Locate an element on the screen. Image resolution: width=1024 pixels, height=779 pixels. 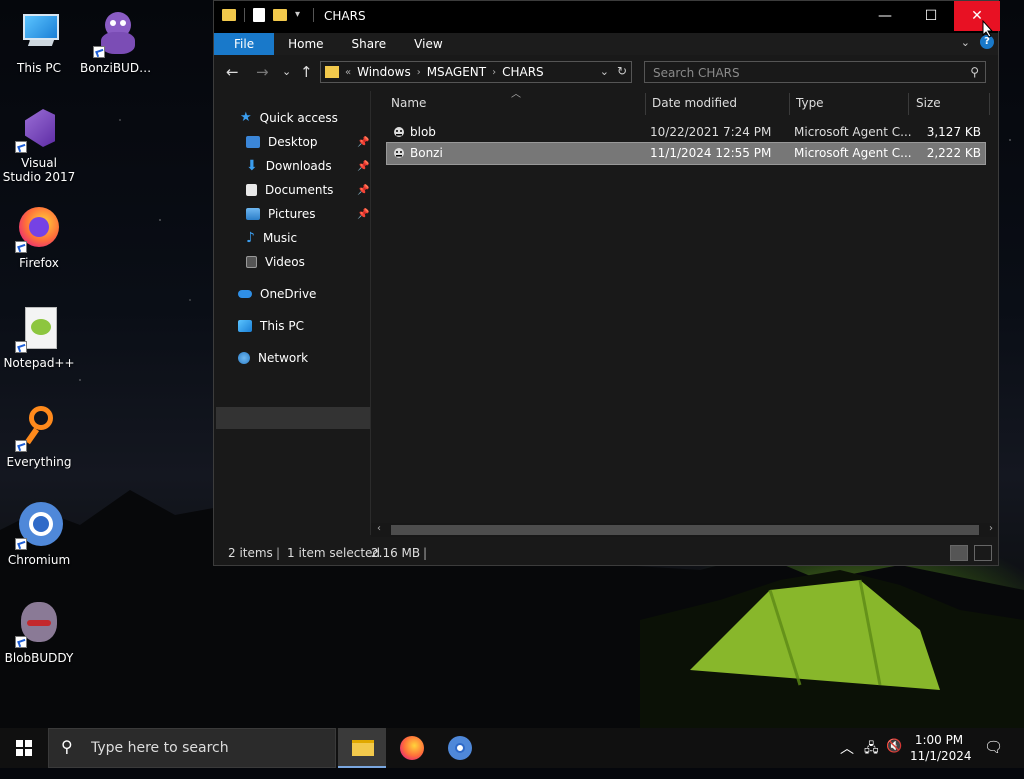
tab-view: View is located at coordinates (428, 44).